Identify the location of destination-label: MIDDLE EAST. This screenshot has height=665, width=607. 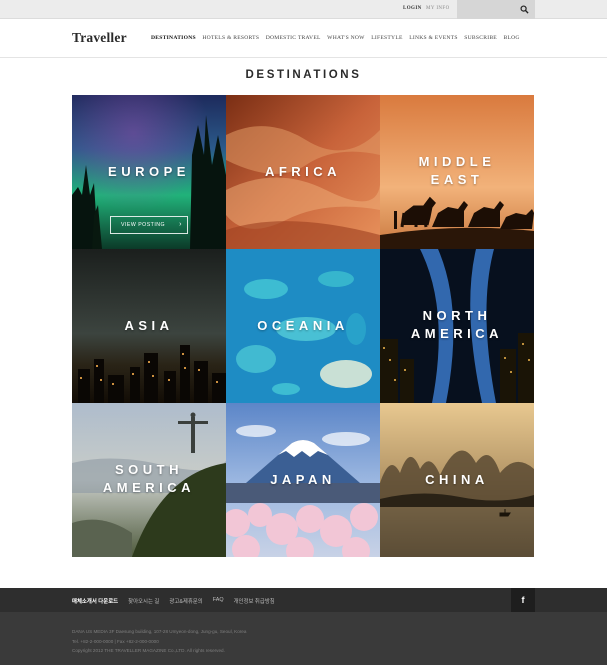
(457, 170).